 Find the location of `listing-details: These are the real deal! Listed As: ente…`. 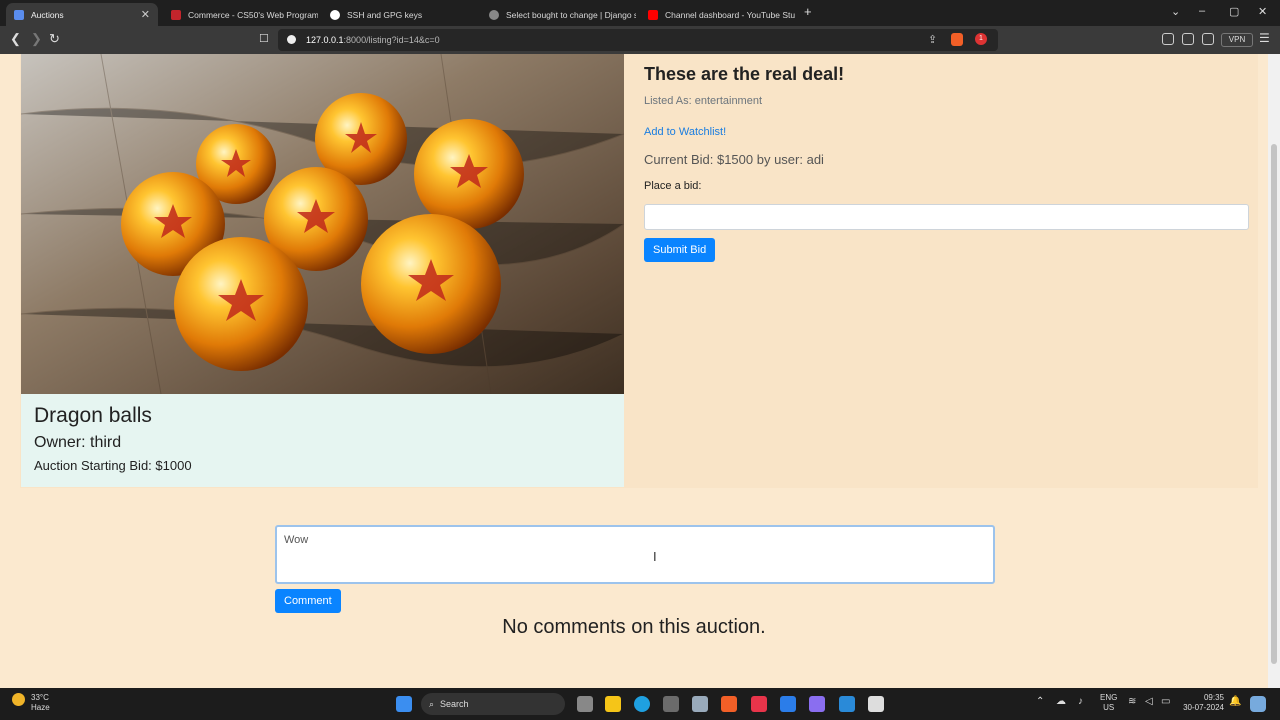

listing-details: These are the real deal! Listed As: ente… is located at coordinates (946, 163).